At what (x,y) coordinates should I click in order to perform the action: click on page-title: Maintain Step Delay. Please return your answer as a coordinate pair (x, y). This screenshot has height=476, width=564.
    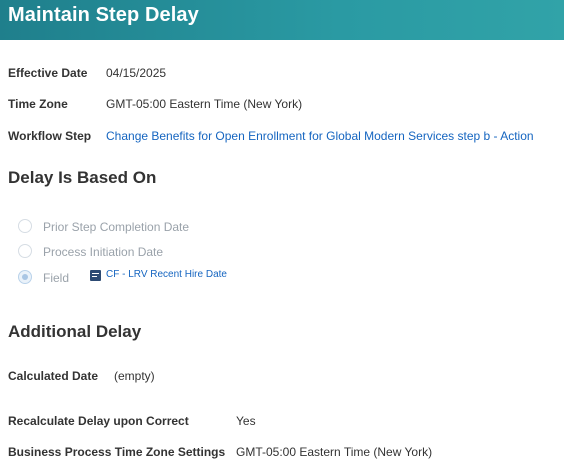
    Looking at the image, I should click on (103, 15).